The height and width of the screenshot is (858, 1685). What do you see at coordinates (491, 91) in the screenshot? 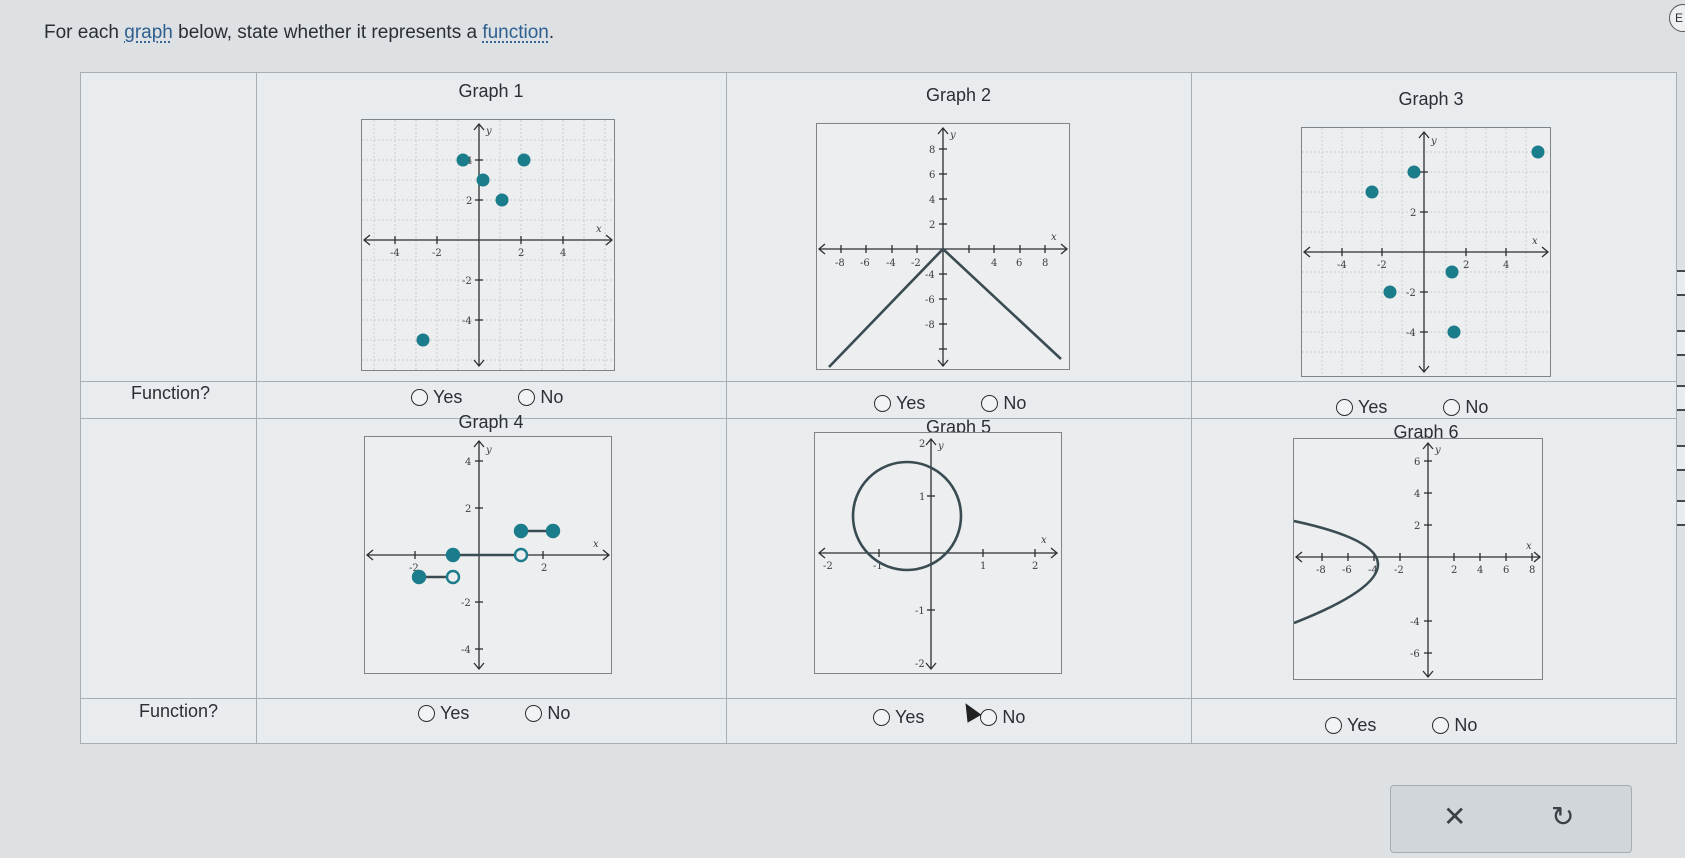
I see `graph-title: Graph 1` at bounding box center [491, 91].